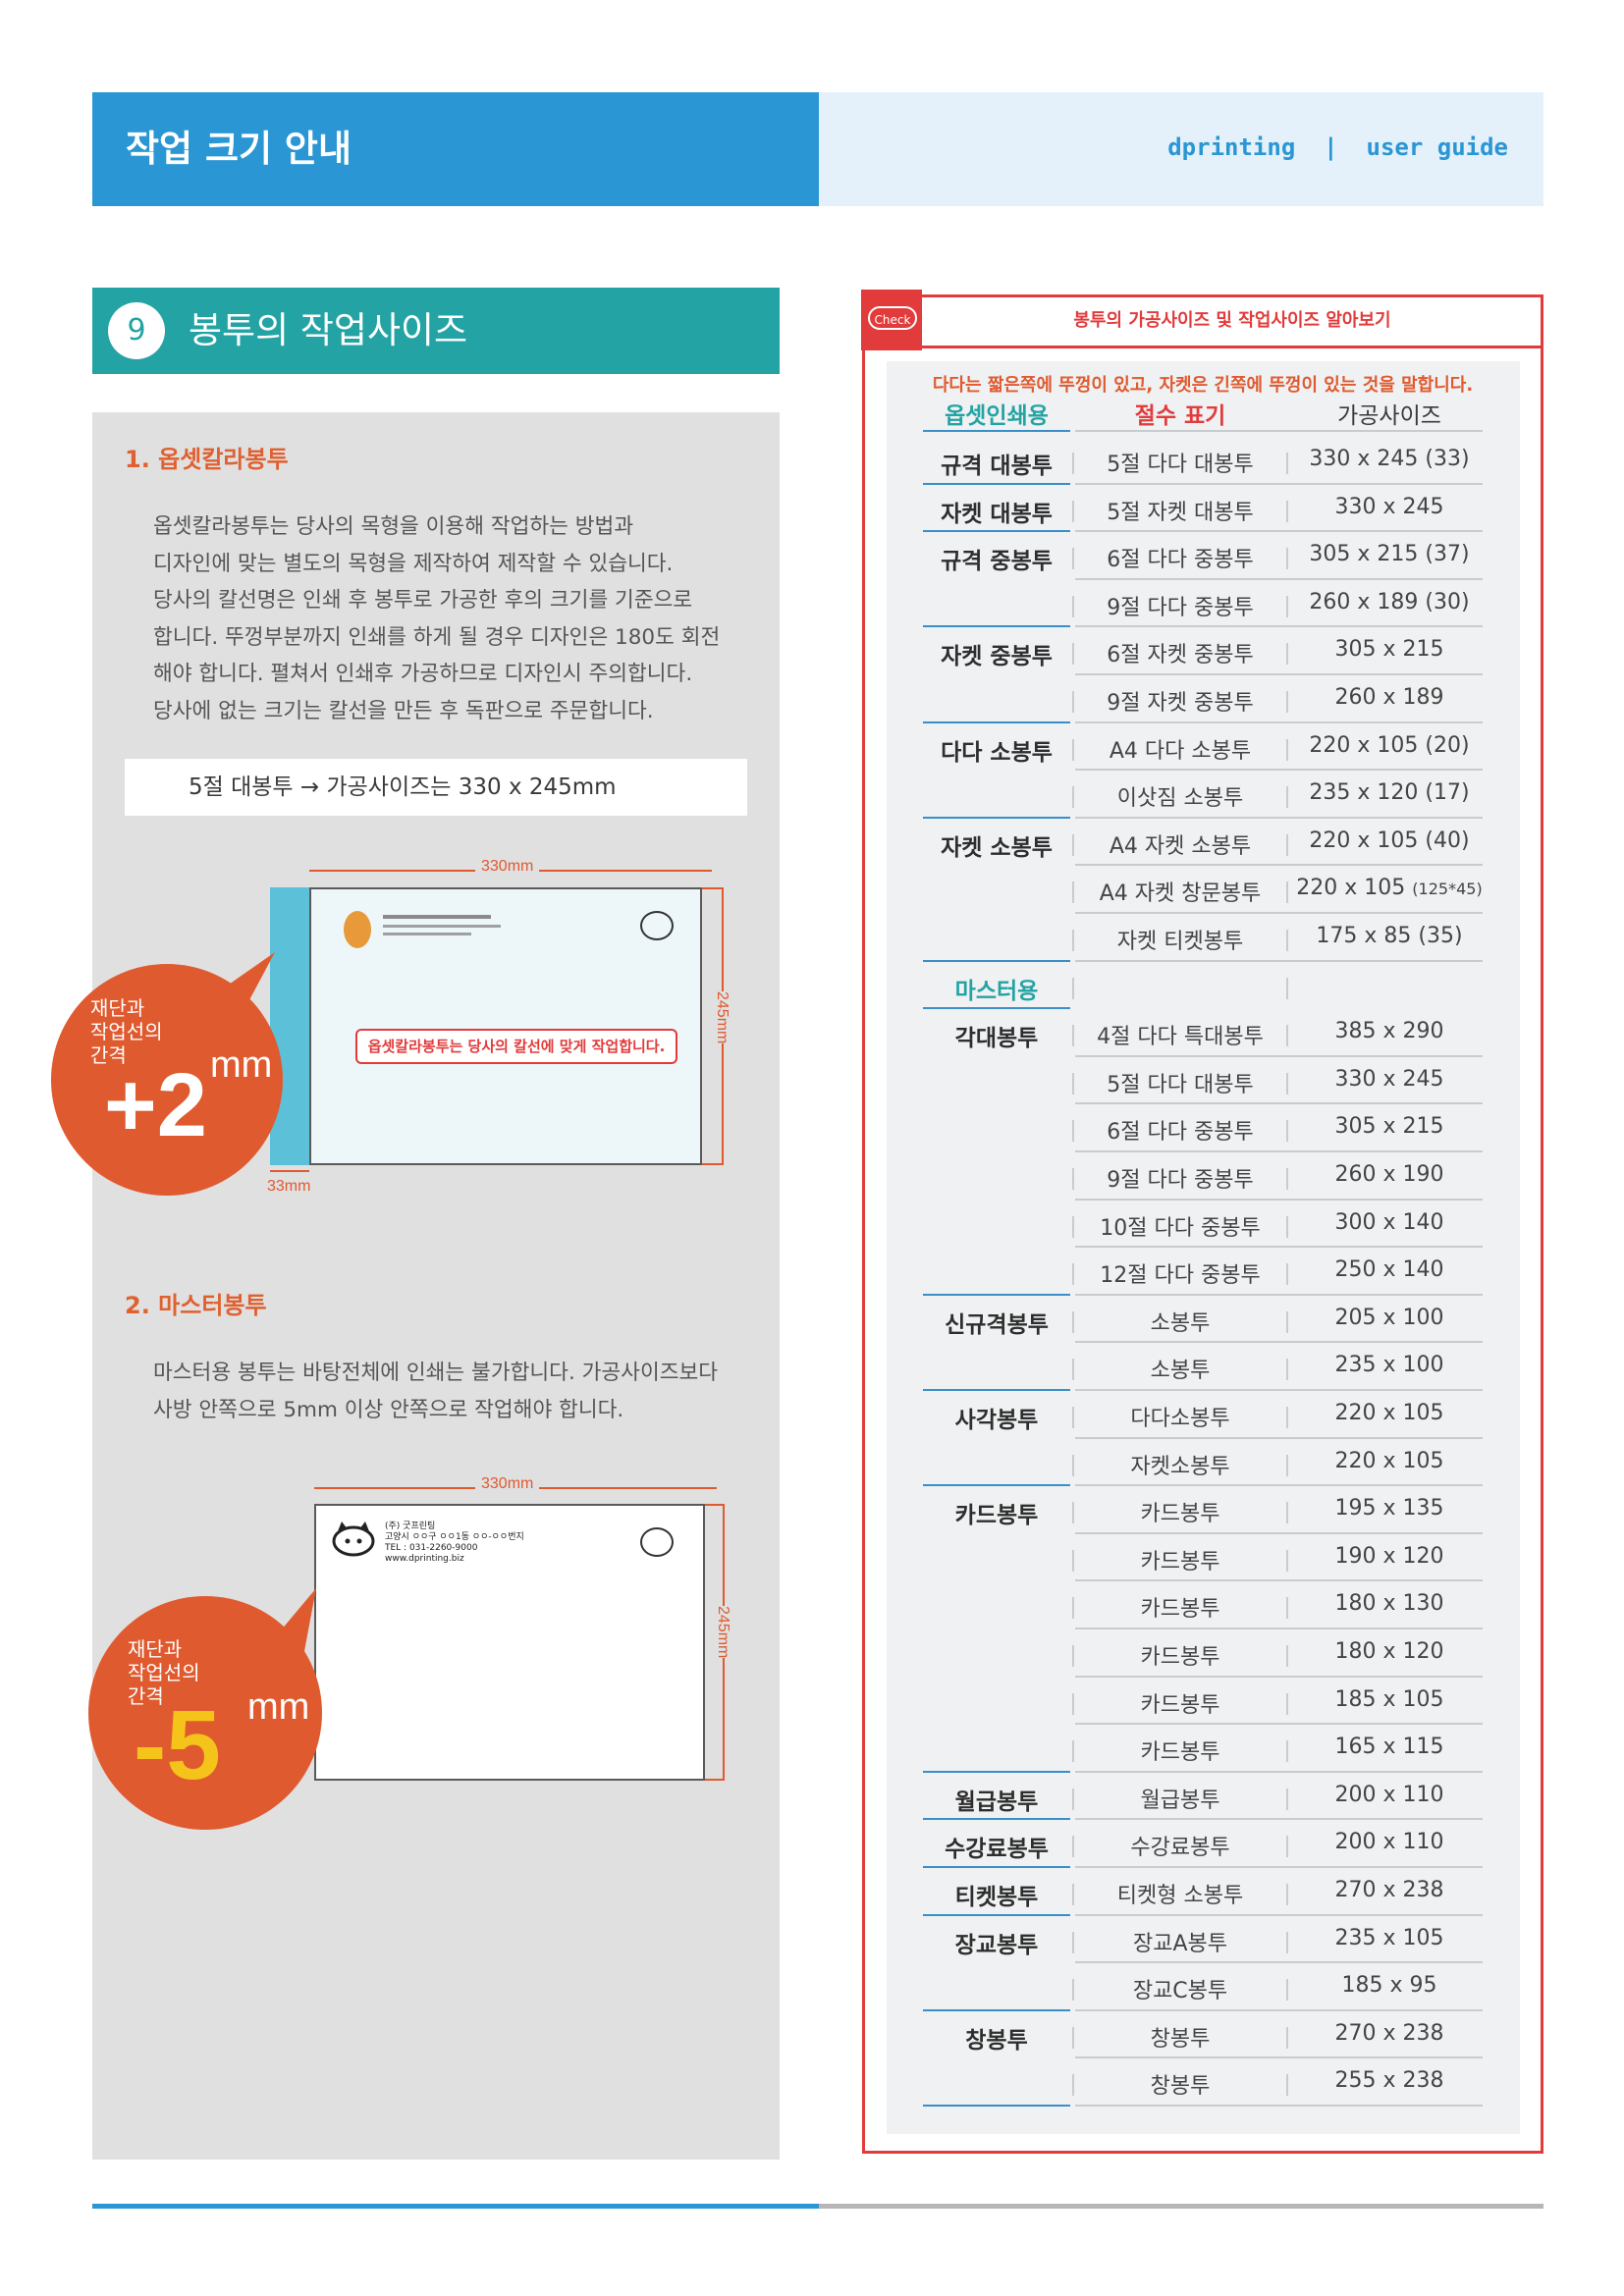  Describe the element at coordinates (207, 459) in the screenshot. I see `offset-heading: 1. 옵셋칼라봉투` at that location.